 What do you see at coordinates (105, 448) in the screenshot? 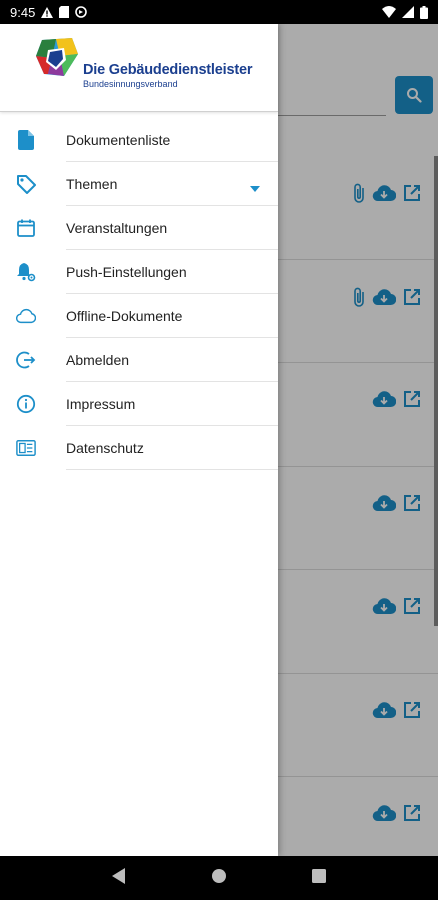
I see `menu-item-label: Datenschutz` at bounding box center [105, 448].